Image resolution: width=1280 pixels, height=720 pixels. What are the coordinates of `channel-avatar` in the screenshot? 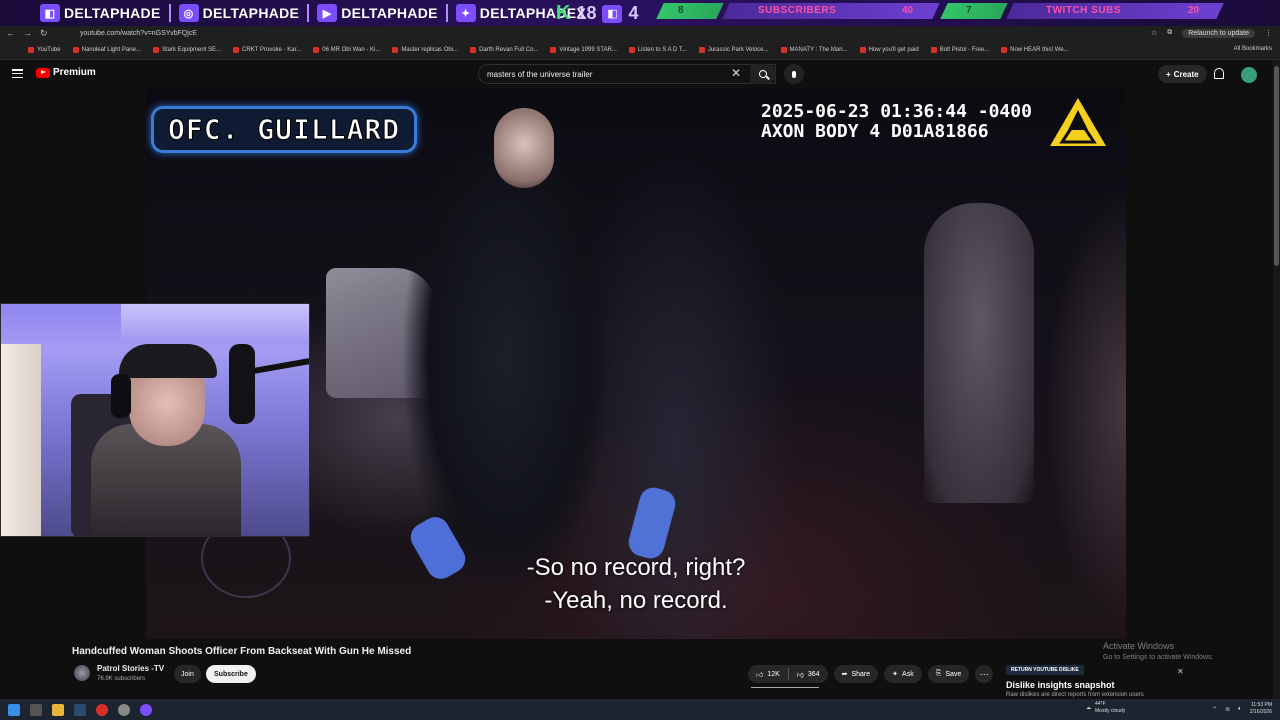 It's located at (82, 673).